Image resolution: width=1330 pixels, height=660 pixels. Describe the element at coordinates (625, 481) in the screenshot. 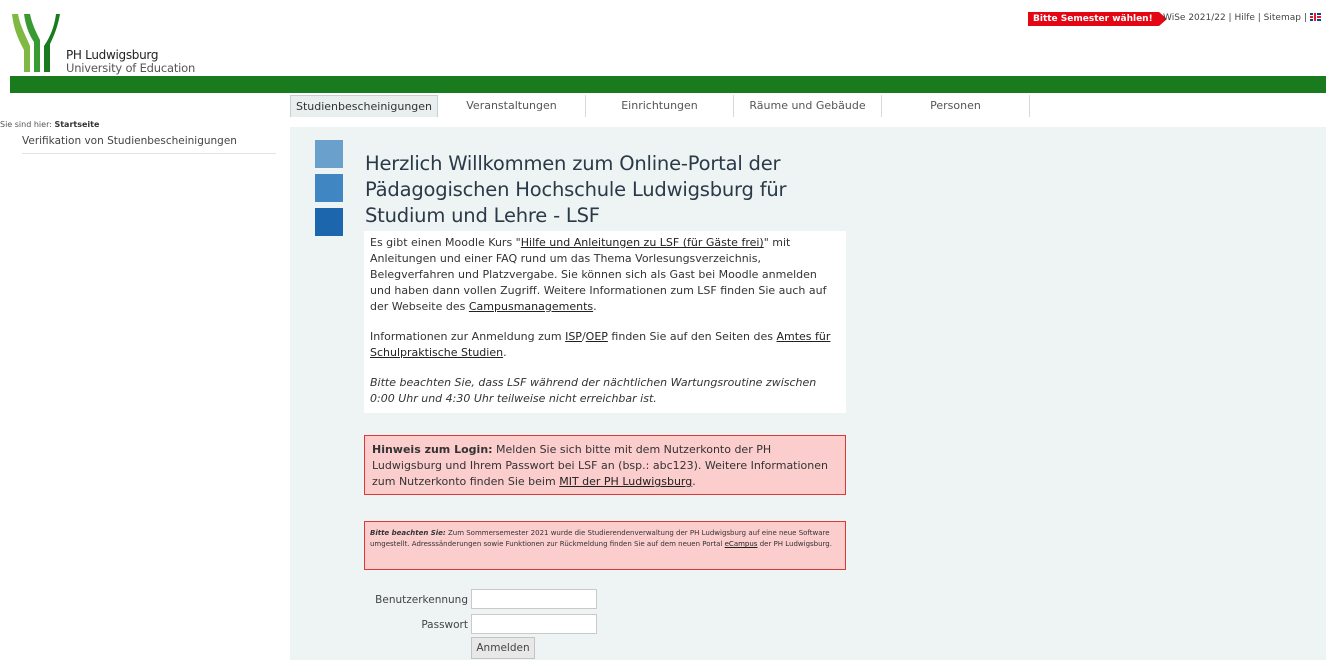

I see `mit-link: MIT der PH Ludwigsburg` at that location.